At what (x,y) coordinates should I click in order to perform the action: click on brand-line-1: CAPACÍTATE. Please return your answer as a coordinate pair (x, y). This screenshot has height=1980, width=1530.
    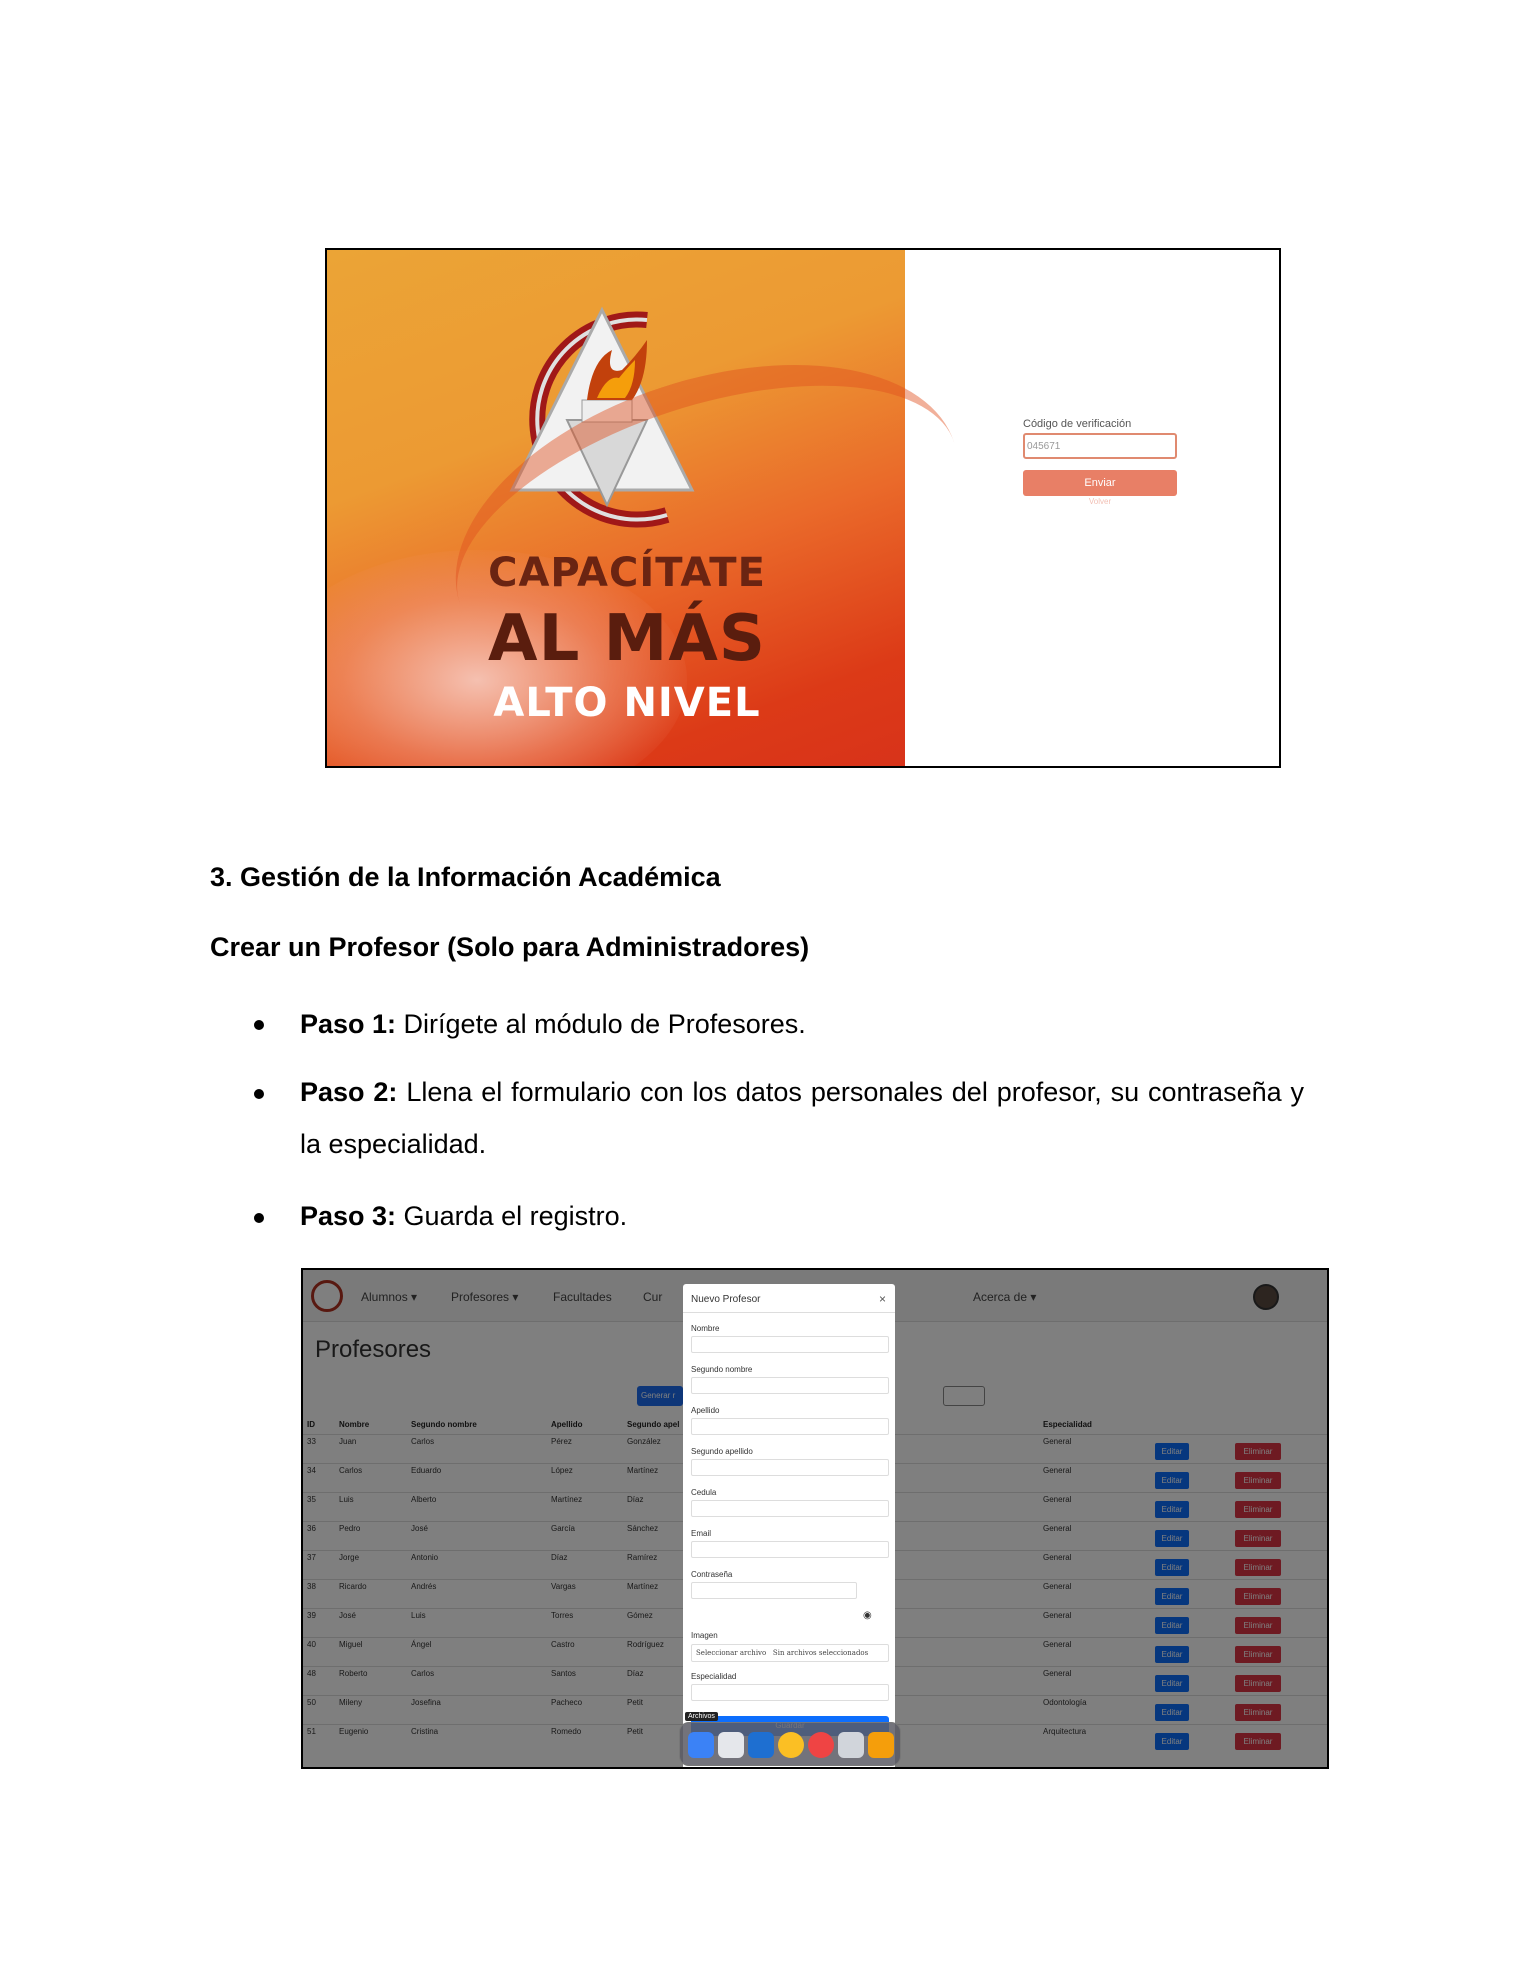
    Looking at the image, I should click on (627, 573).